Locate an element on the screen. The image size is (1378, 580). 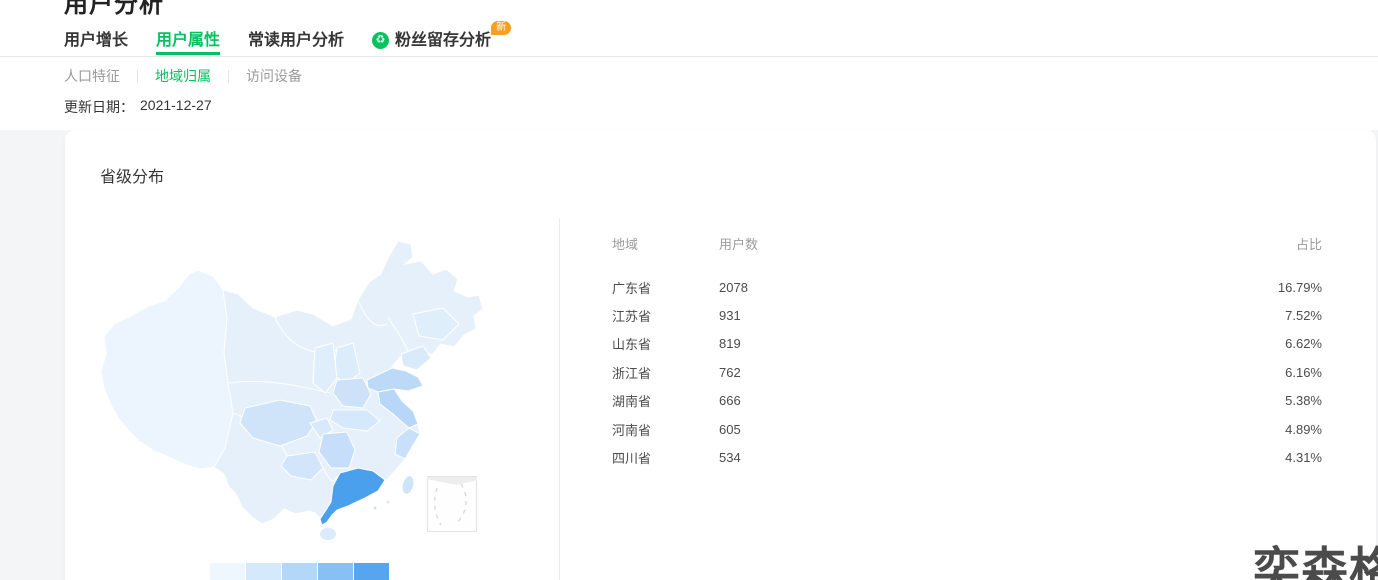
cell-percent: 6.62% is located at coordinates (1303, 344).